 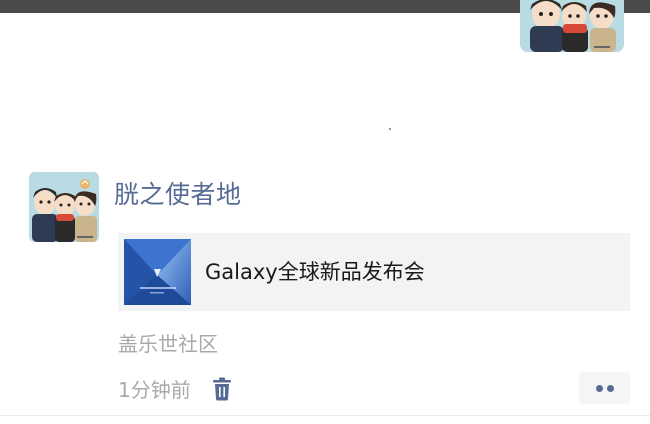 I want to click on author-avatar-illustration, so click(x=64, y=207).